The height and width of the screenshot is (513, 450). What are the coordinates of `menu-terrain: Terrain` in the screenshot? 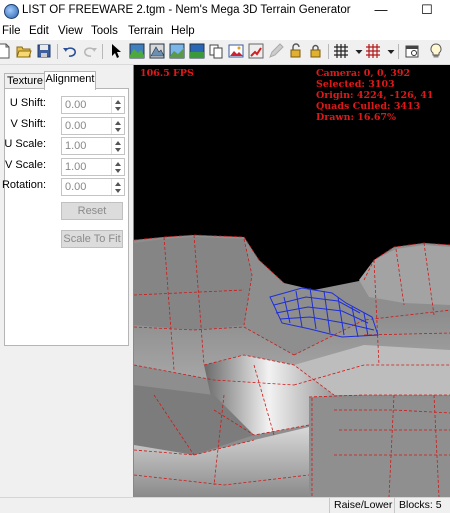 It's located at (145, 31).